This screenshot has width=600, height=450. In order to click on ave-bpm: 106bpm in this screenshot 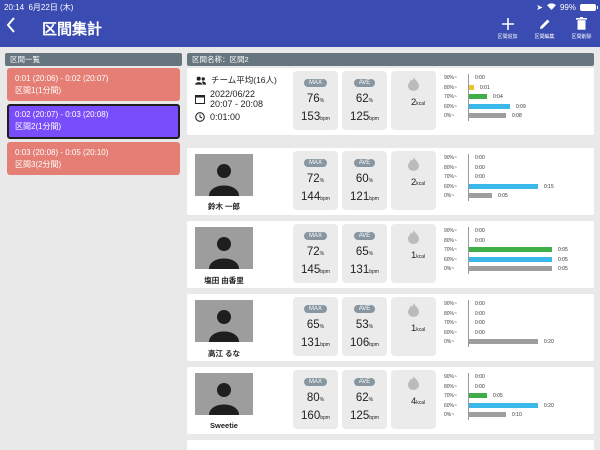, I will do `click(364, 343)`.